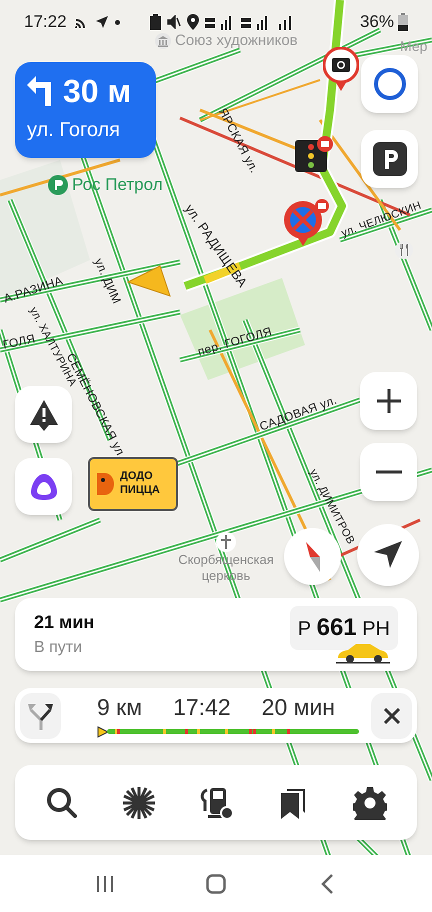 This screenshot has width=432, height=912. Describe the element at coordinates (140, 484) in the screenshot. I see `billboard-text: ДОДО ПИЦЦА` at that location.